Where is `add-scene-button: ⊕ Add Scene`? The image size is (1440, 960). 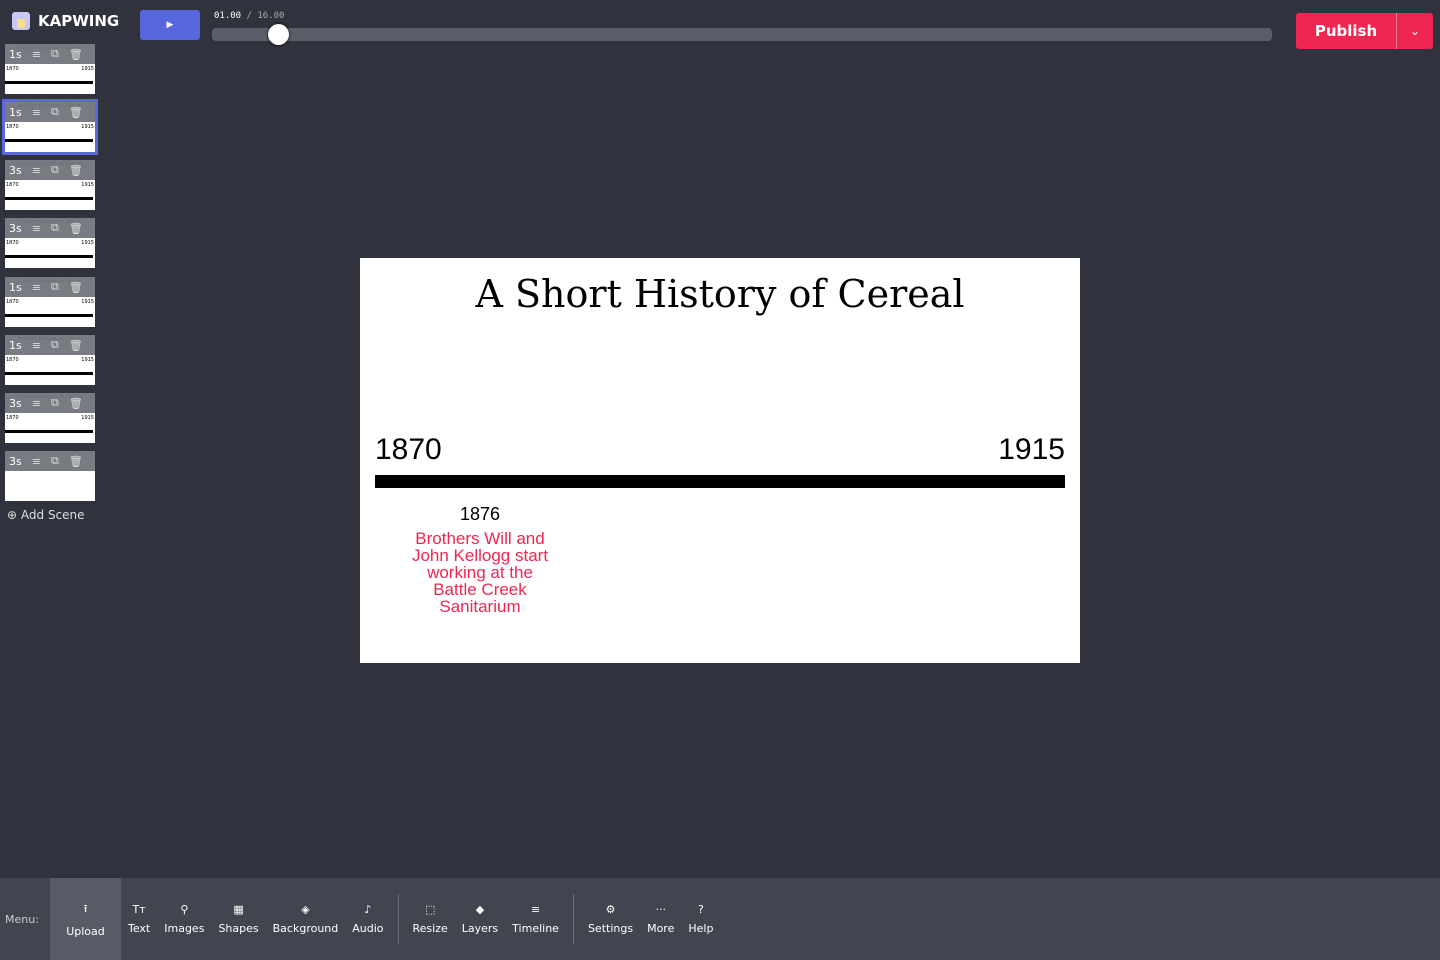 add-scene-button: ⊕ Add Scene is located at coordinates (46, 515).